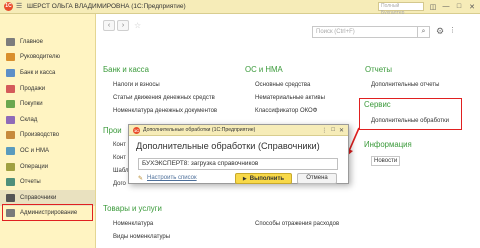  What do you see at coordinates (133, 224) in the screenshot?
I see `link-nomenclature: Номенклатура` at bounding box center [133, 224].